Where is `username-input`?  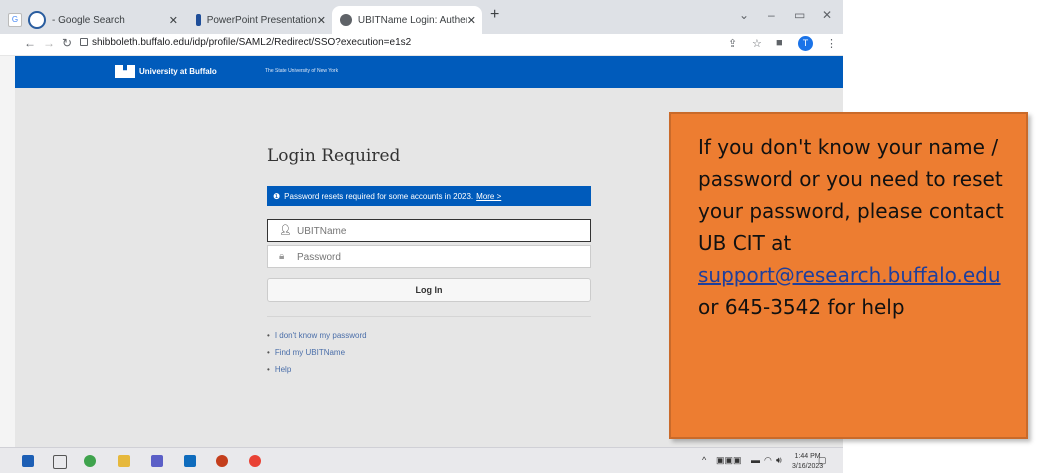 username-input is located at coordinates (437, 231).